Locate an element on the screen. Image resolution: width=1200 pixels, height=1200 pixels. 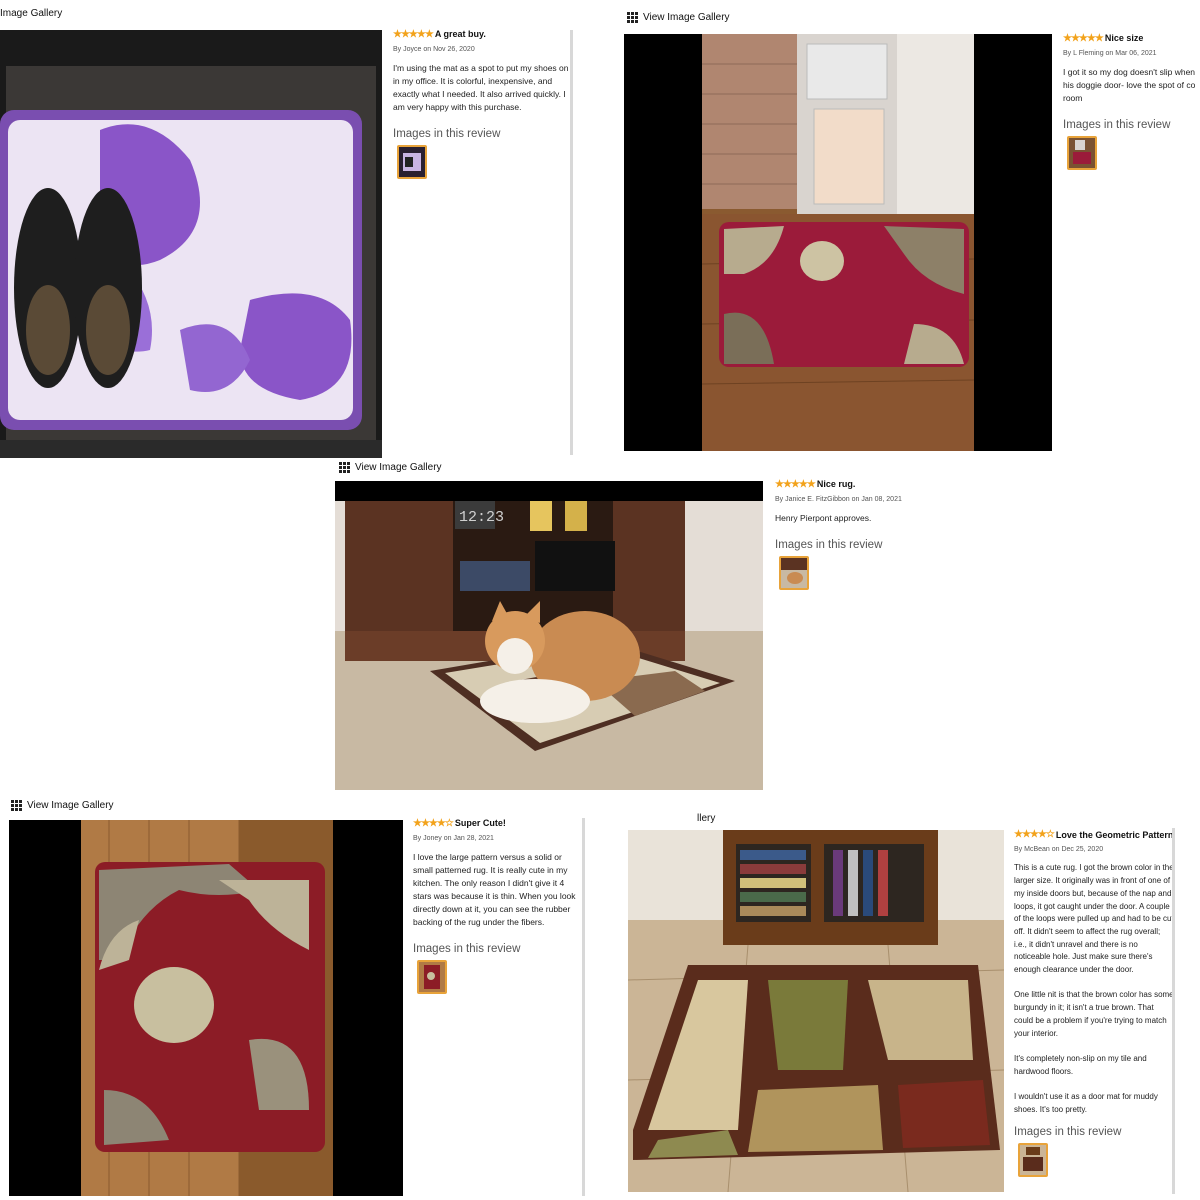
review-photo-geometric-rug is located at coordinates (816, 1011).